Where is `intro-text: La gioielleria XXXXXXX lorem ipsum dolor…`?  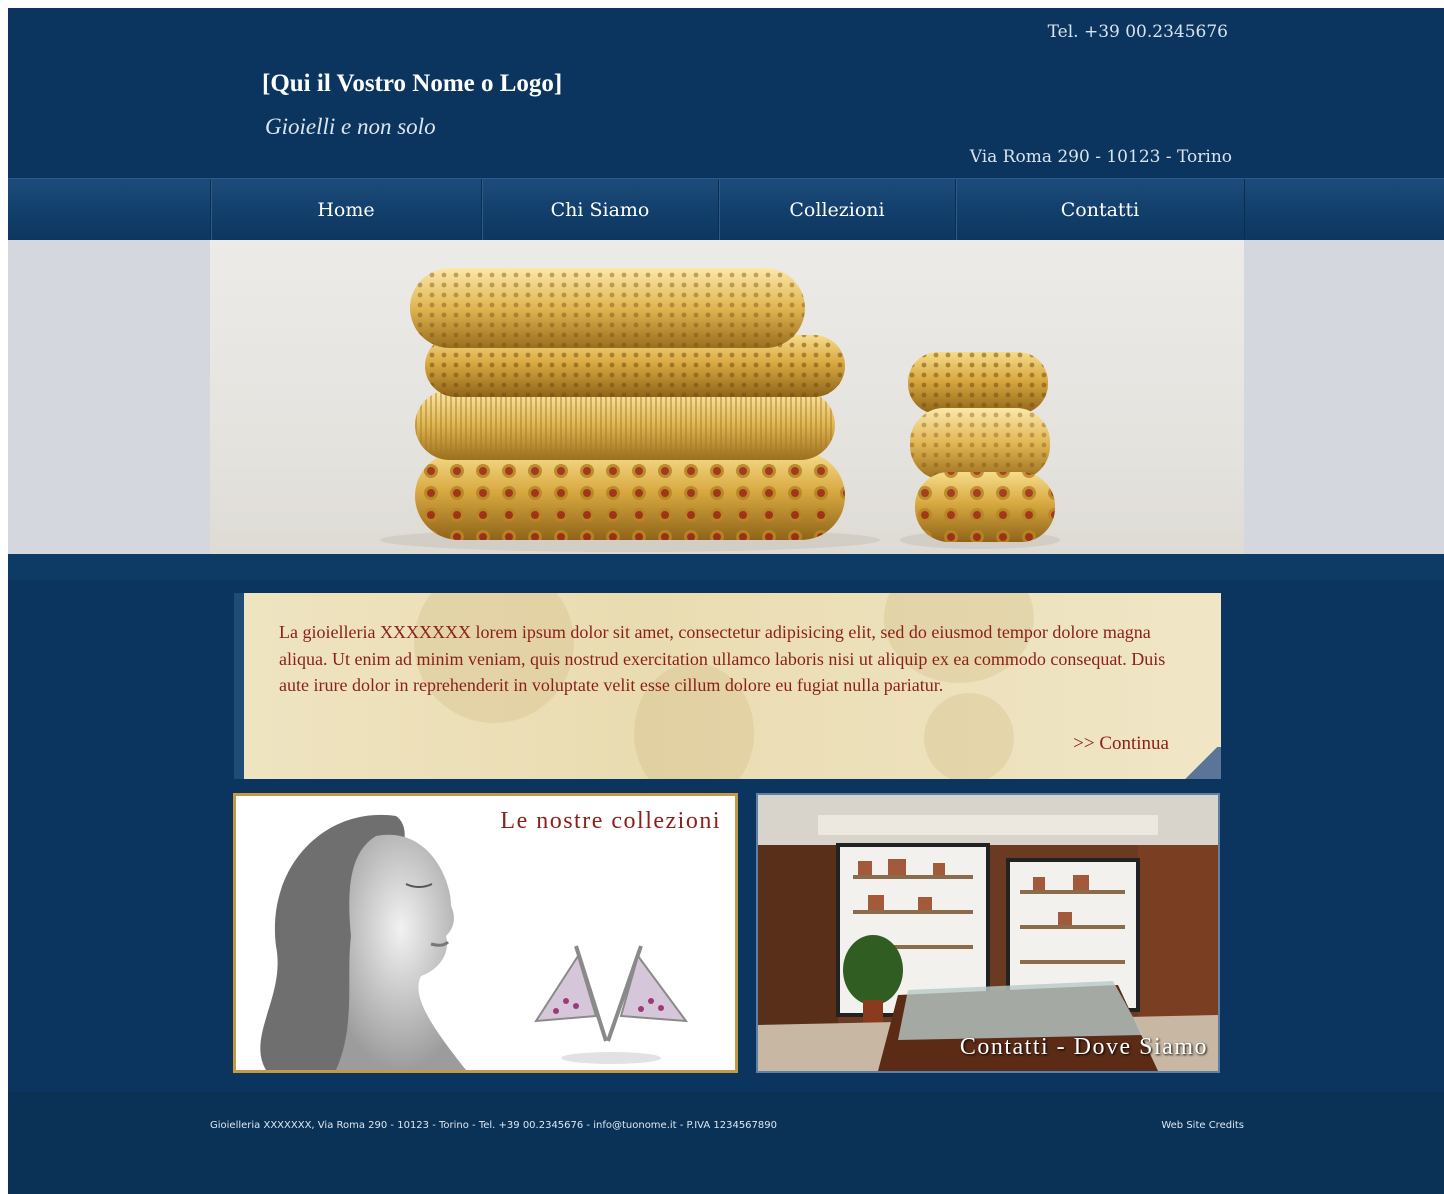
intro-text: La gioielleria XXXXXXX lorem ipsum dolor… is located at coordinates (722, 658).